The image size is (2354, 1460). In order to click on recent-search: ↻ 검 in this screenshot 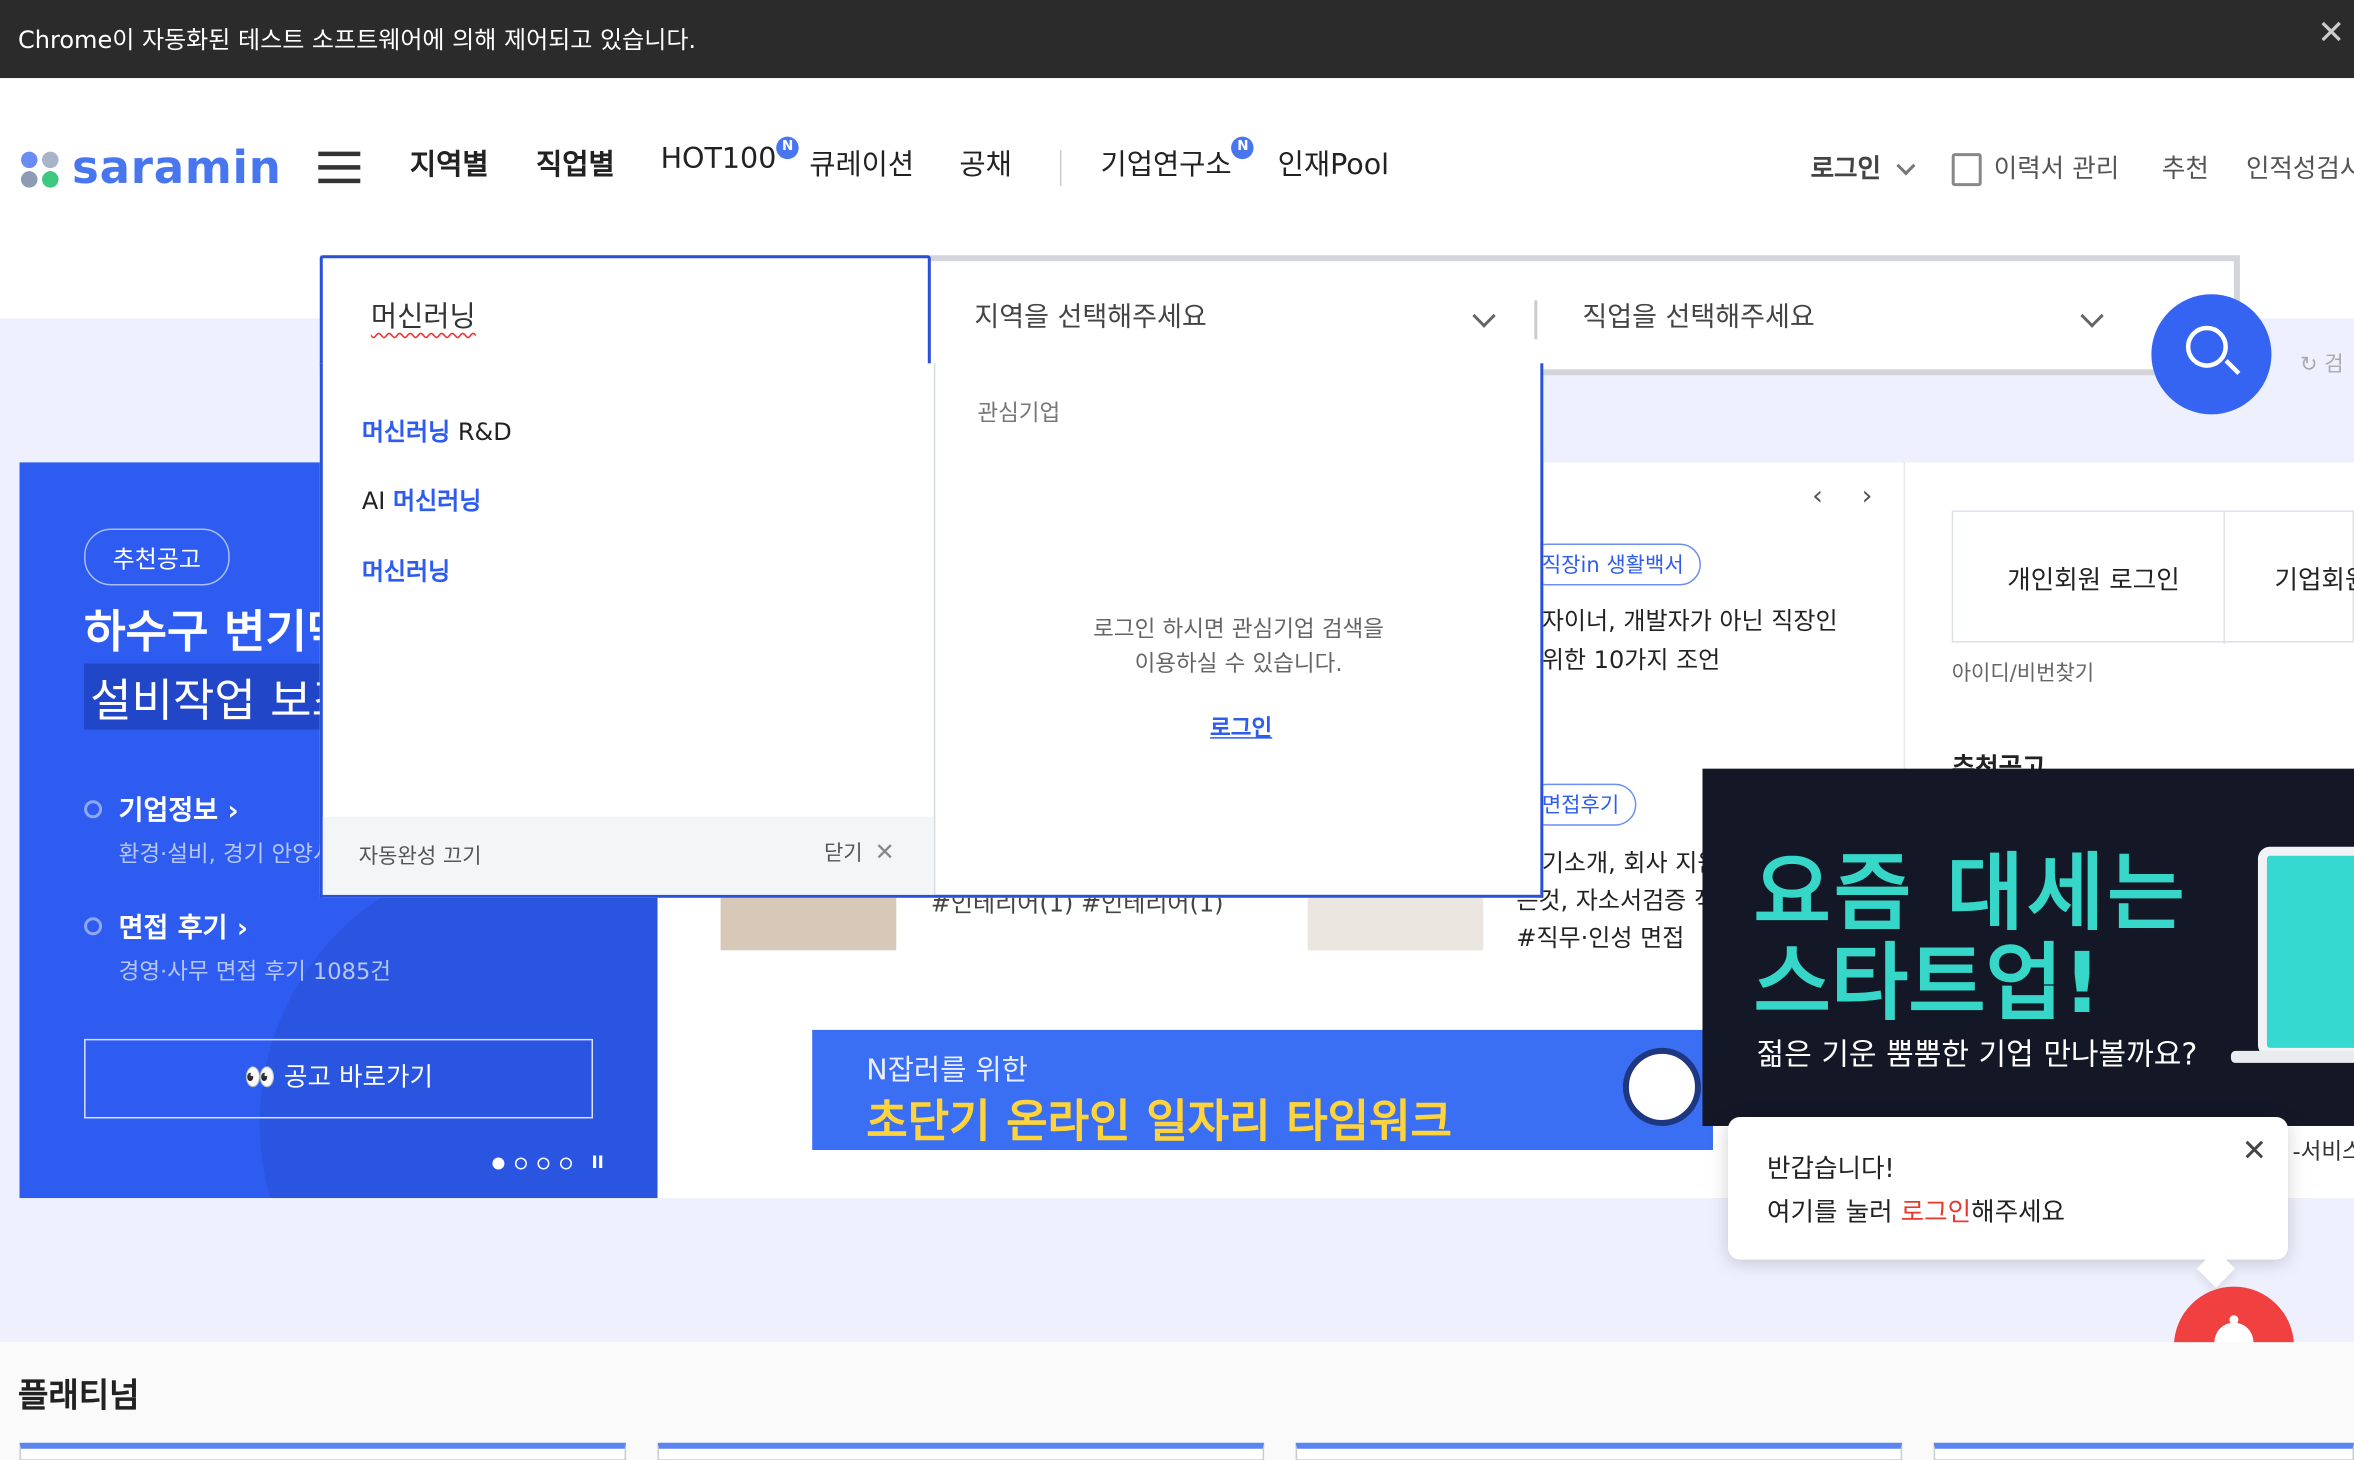, I will do `click(2322, 363)`.